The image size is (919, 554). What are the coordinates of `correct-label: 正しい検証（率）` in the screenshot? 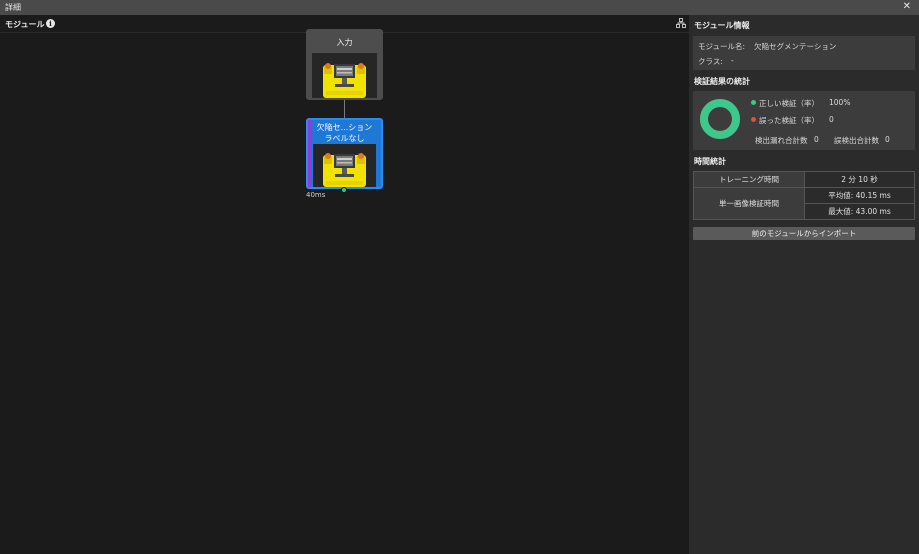 It's located at (789, 103).